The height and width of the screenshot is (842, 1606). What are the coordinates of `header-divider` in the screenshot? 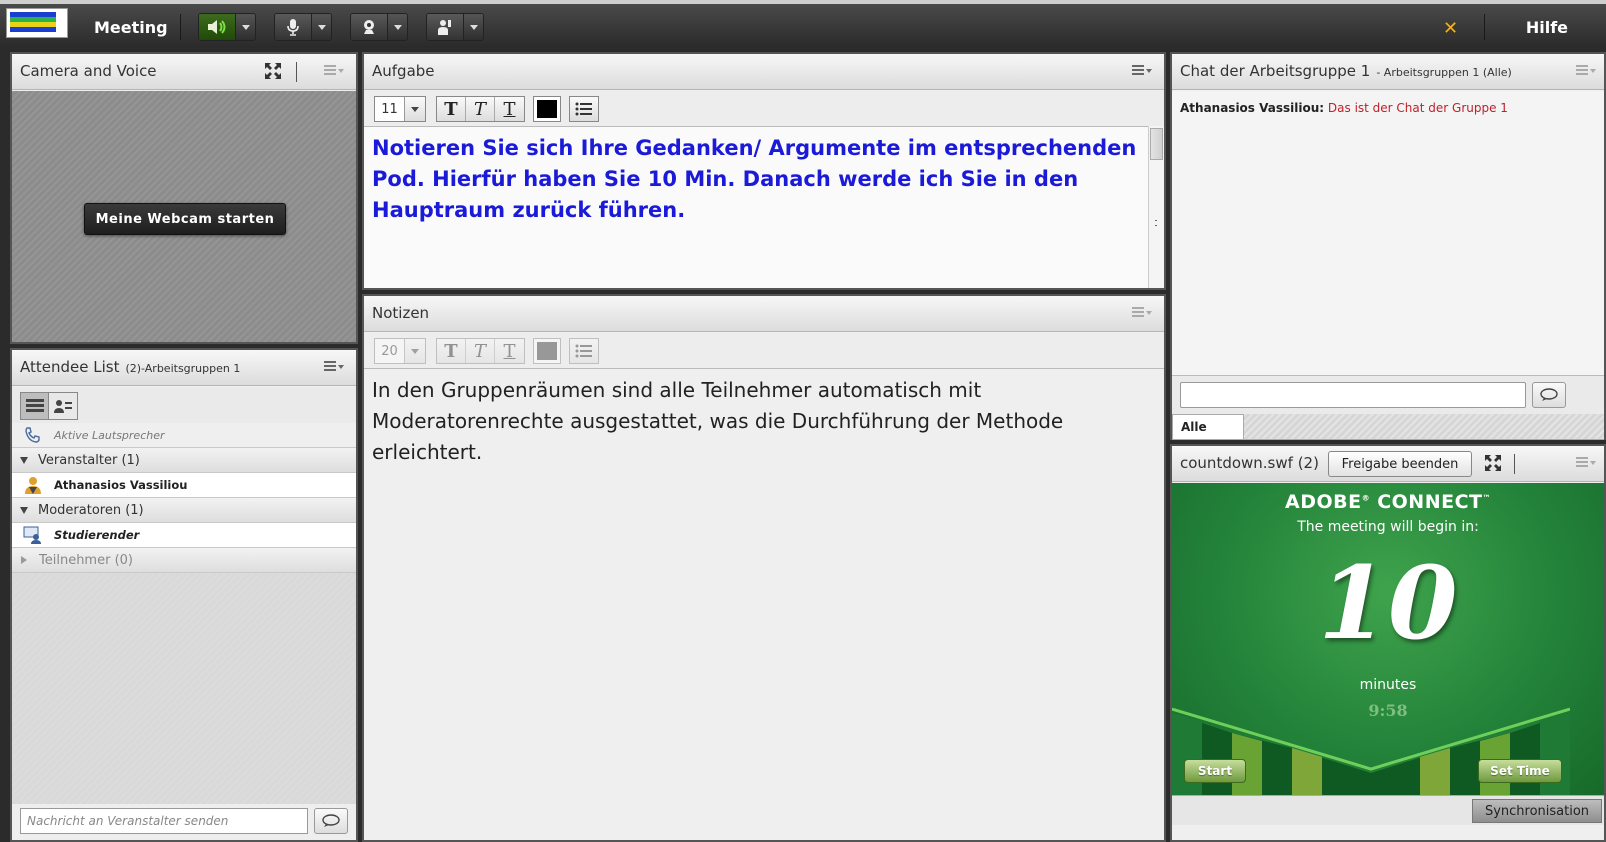 It's located at (296, 72).